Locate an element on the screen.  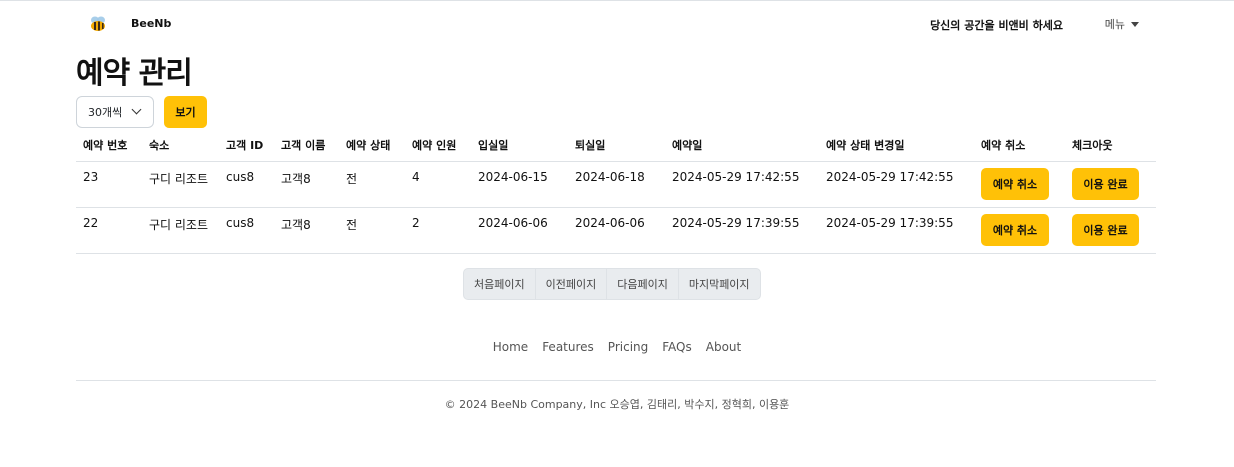
first-page-link: 처음페이지 is located at coordinates (500, 284).